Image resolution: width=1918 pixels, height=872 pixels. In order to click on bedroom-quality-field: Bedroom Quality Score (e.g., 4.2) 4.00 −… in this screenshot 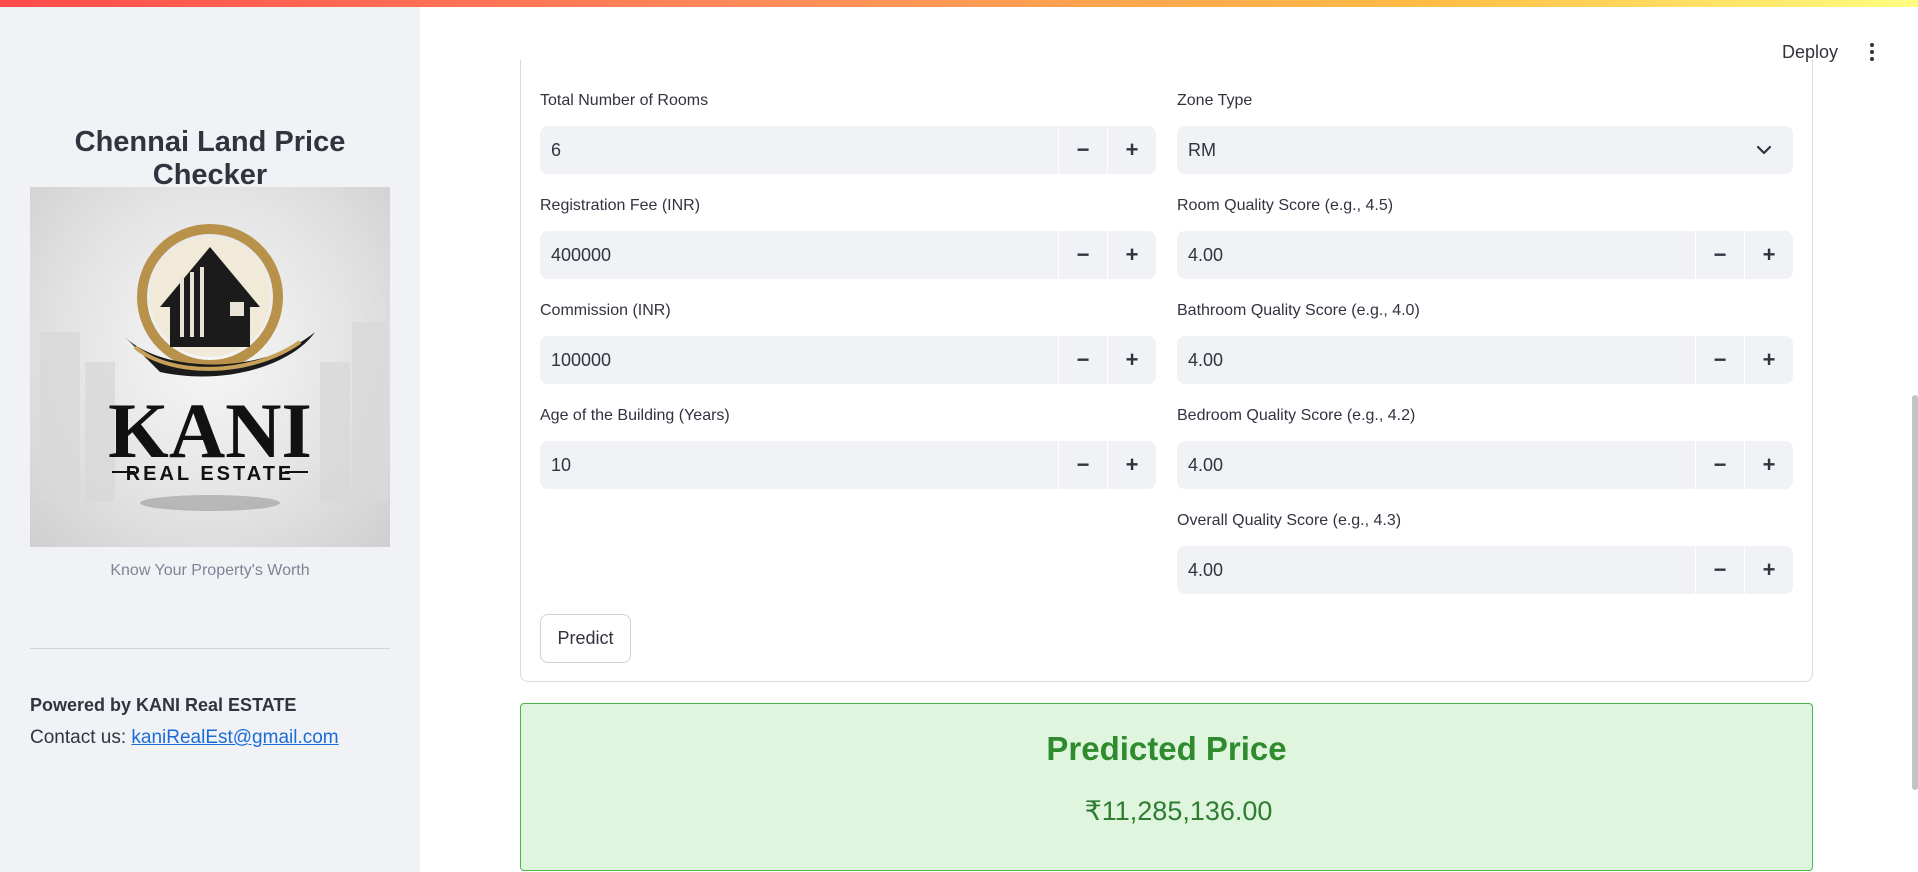, I will do `click(1485, 448)`.